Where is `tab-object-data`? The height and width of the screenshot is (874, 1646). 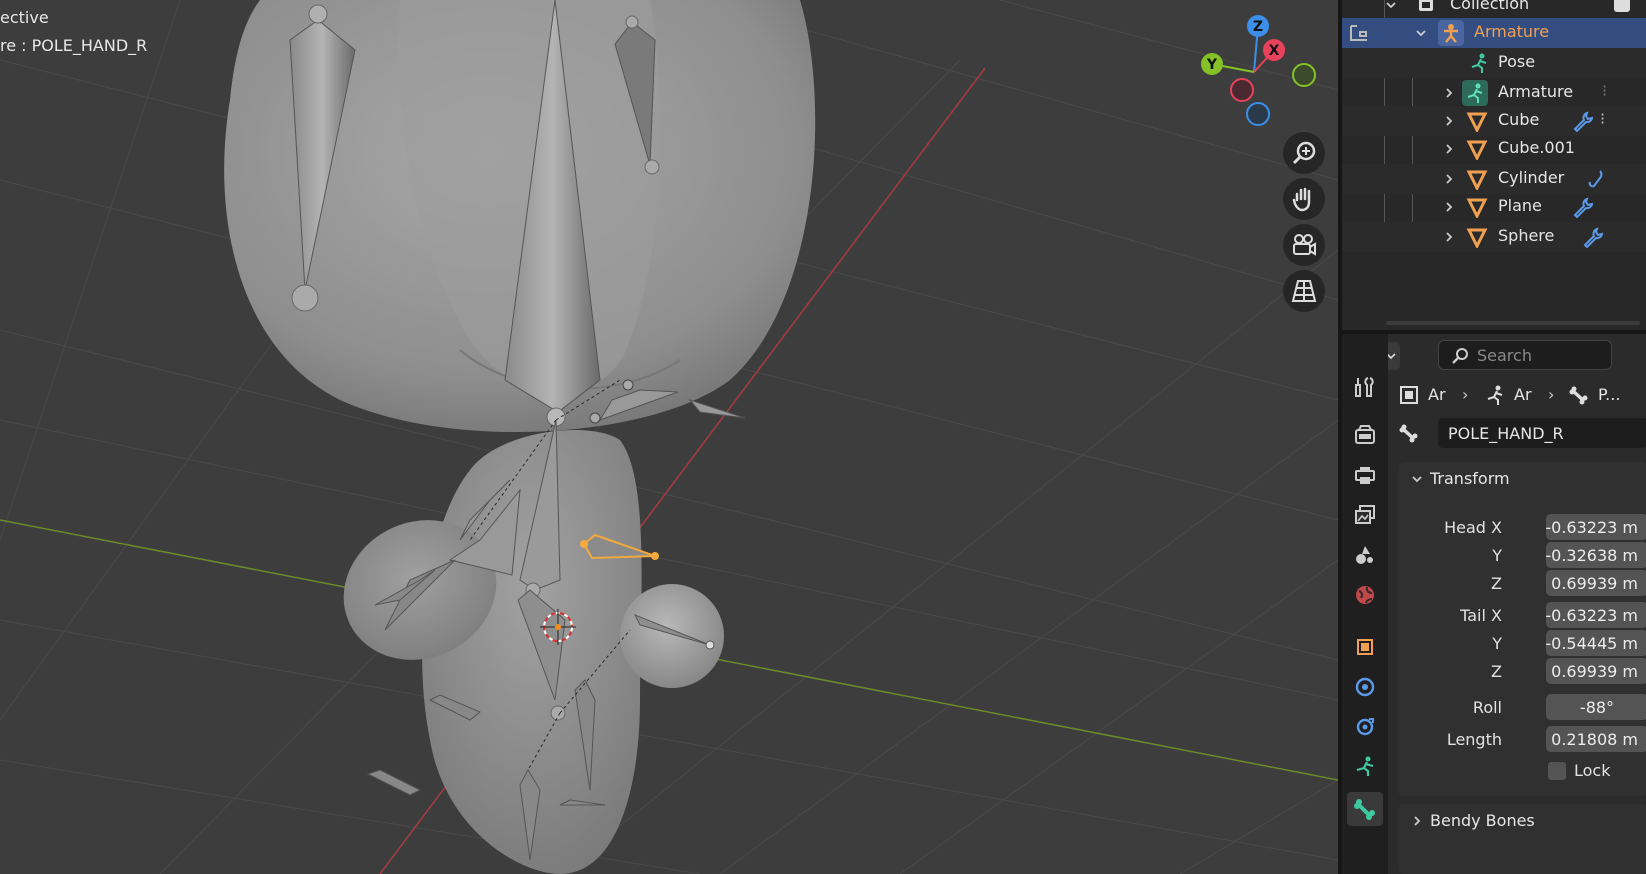 tab-object-data is located at coordinates (1365, 767).